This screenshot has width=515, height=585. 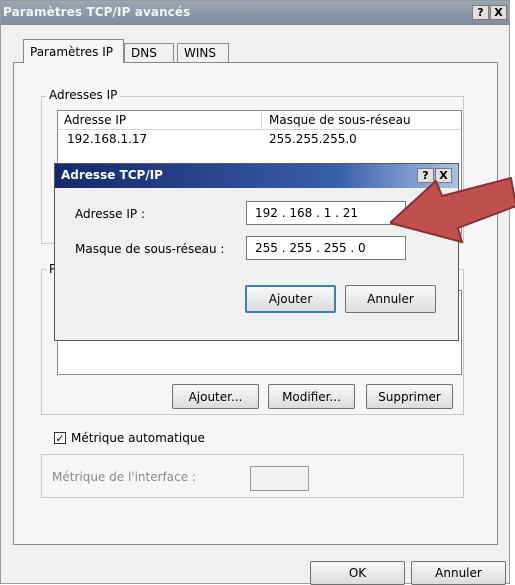 What do you see at coordinates (326, 213) in the screenshot?
I see `dialog-ip-input: 192 . 168 . 1 . 21` at bounding box center [326, 213].